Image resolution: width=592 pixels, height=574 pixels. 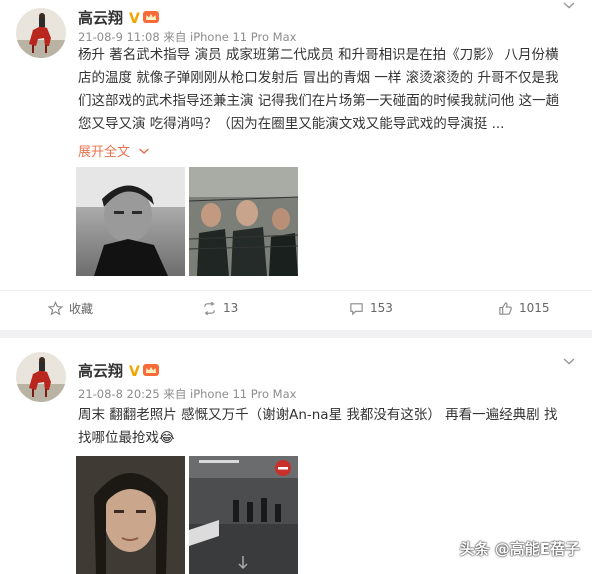 I want to click on post-meta: 21-08-8 20:25 来自 iPhone 11 Pro Max, so click(x=187, y=394).